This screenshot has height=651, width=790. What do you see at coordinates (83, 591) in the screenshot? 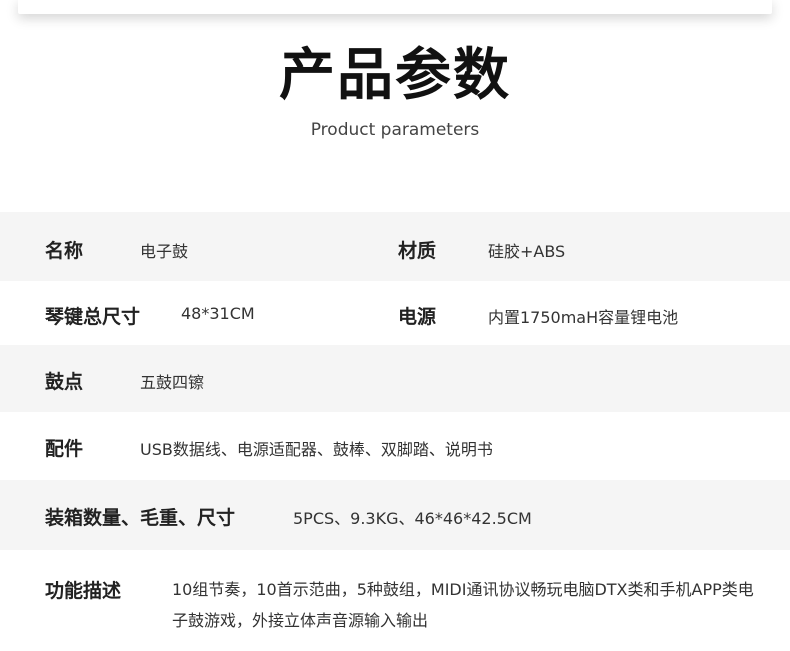
I see `param-label-features: 功能描述` at bounding box center [83, 591].